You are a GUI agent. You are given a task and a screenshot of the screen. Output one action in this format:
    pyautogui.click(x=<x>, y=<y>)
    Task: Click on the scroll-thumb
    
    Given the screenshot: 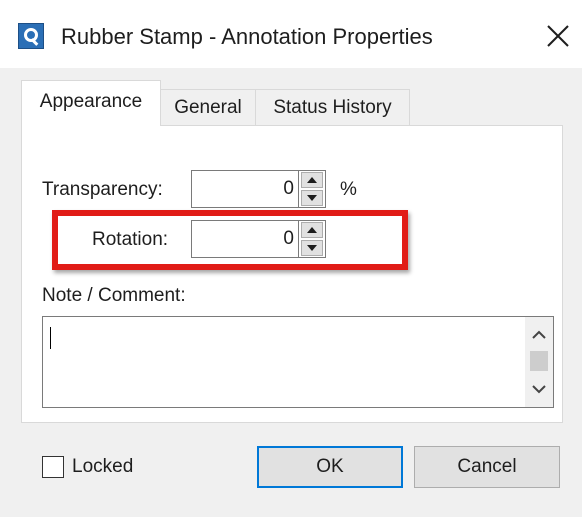 What is the action you would take?
    pyautogui.click(x=539, y=361)
    